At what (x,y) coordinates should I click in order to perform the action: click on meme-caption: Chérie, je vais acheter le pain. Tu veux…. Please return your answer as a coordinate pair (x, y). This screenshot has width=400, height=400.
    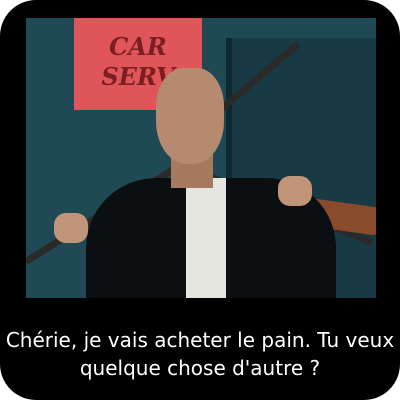
    Looking at the image, I should click on (200, 354).